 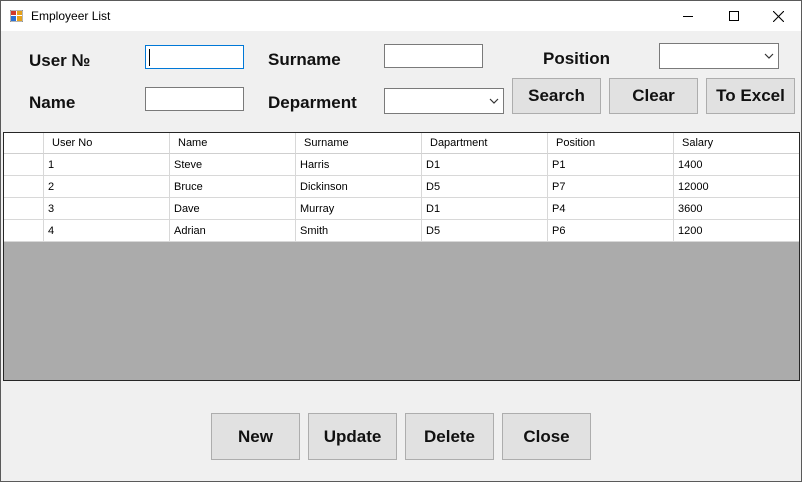 I want to click on cell-user-no: 2, so click(x=107, y=187).